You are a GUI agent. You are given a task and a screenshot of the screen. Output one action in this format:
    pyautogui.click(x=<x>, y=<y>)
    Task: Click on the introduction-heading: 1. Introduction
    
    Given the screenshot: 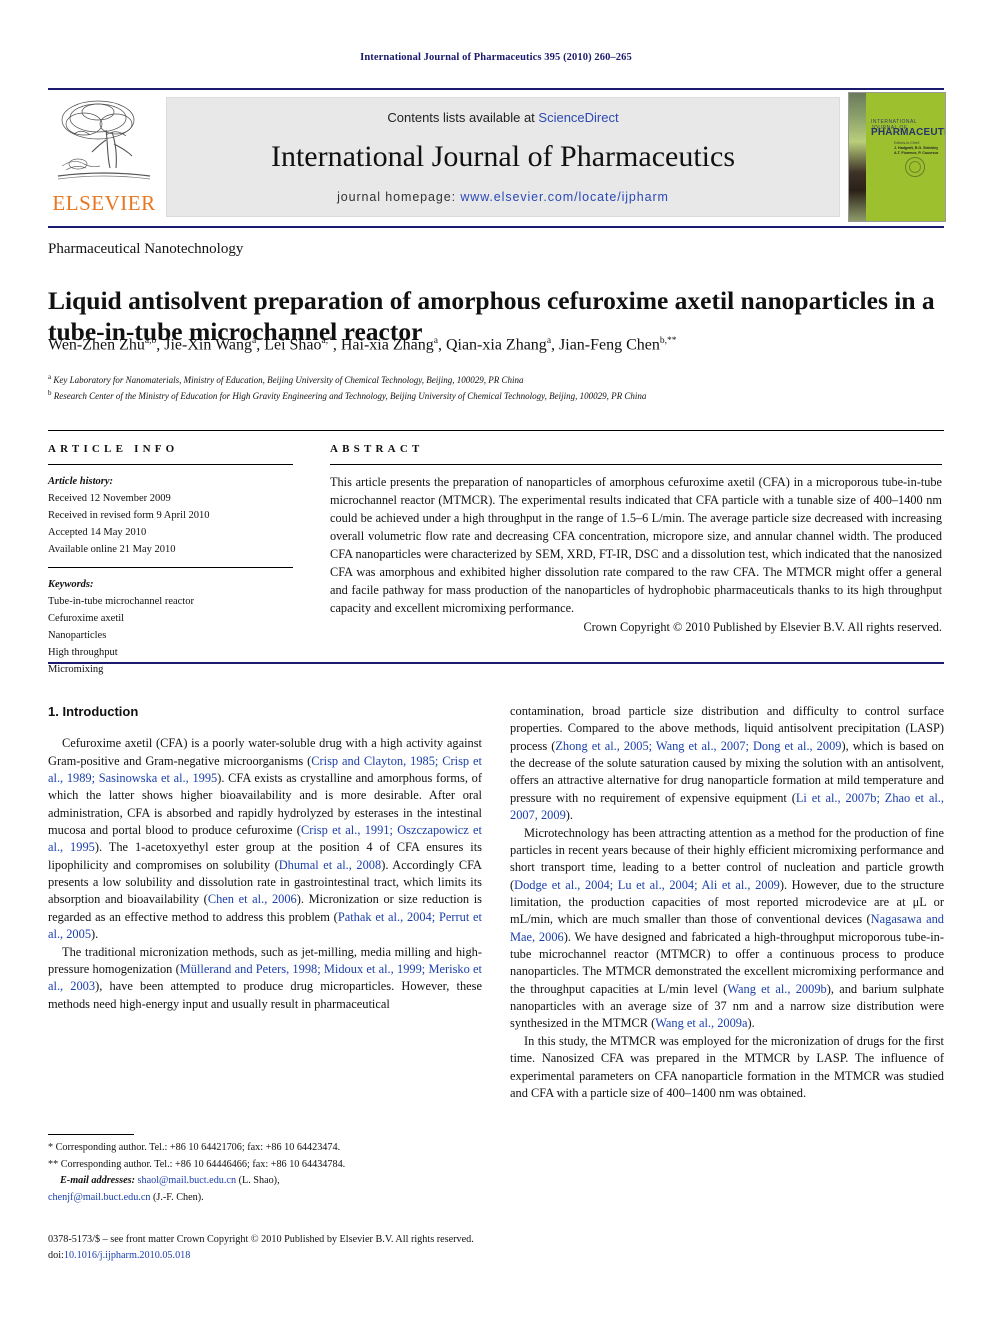 What is the action you would take?
    pyautogui.click(x=93, y=711)
    